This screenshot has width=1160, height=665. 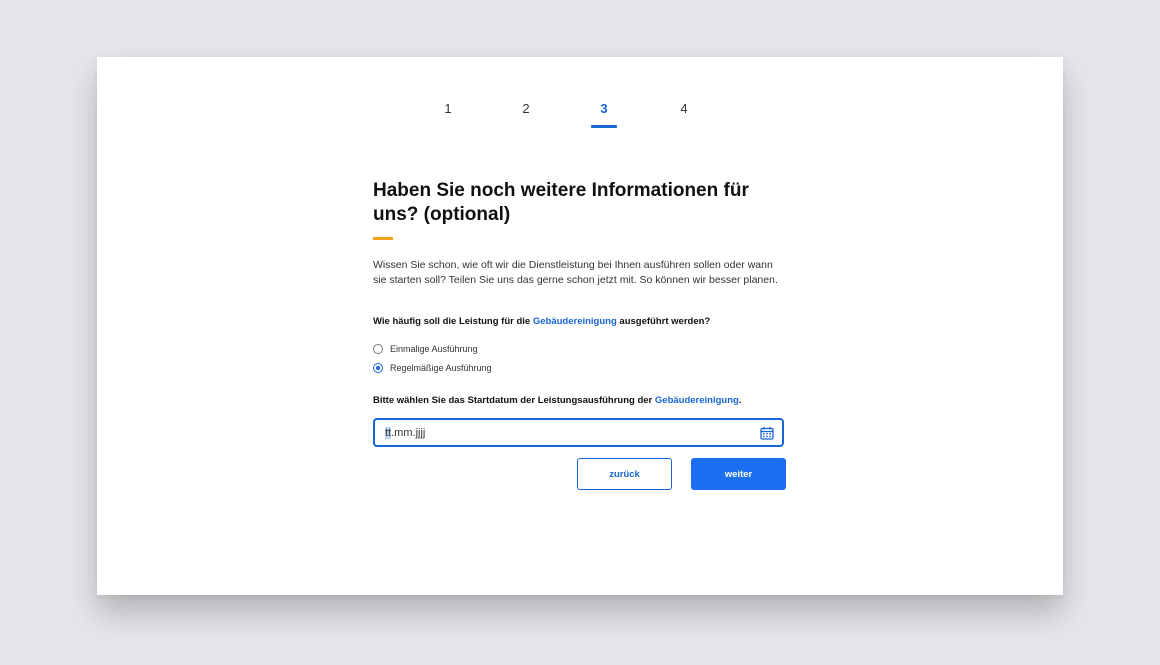 I want to click on start-date-input: tt.mm.jjjj, so click(x=578, y=432).